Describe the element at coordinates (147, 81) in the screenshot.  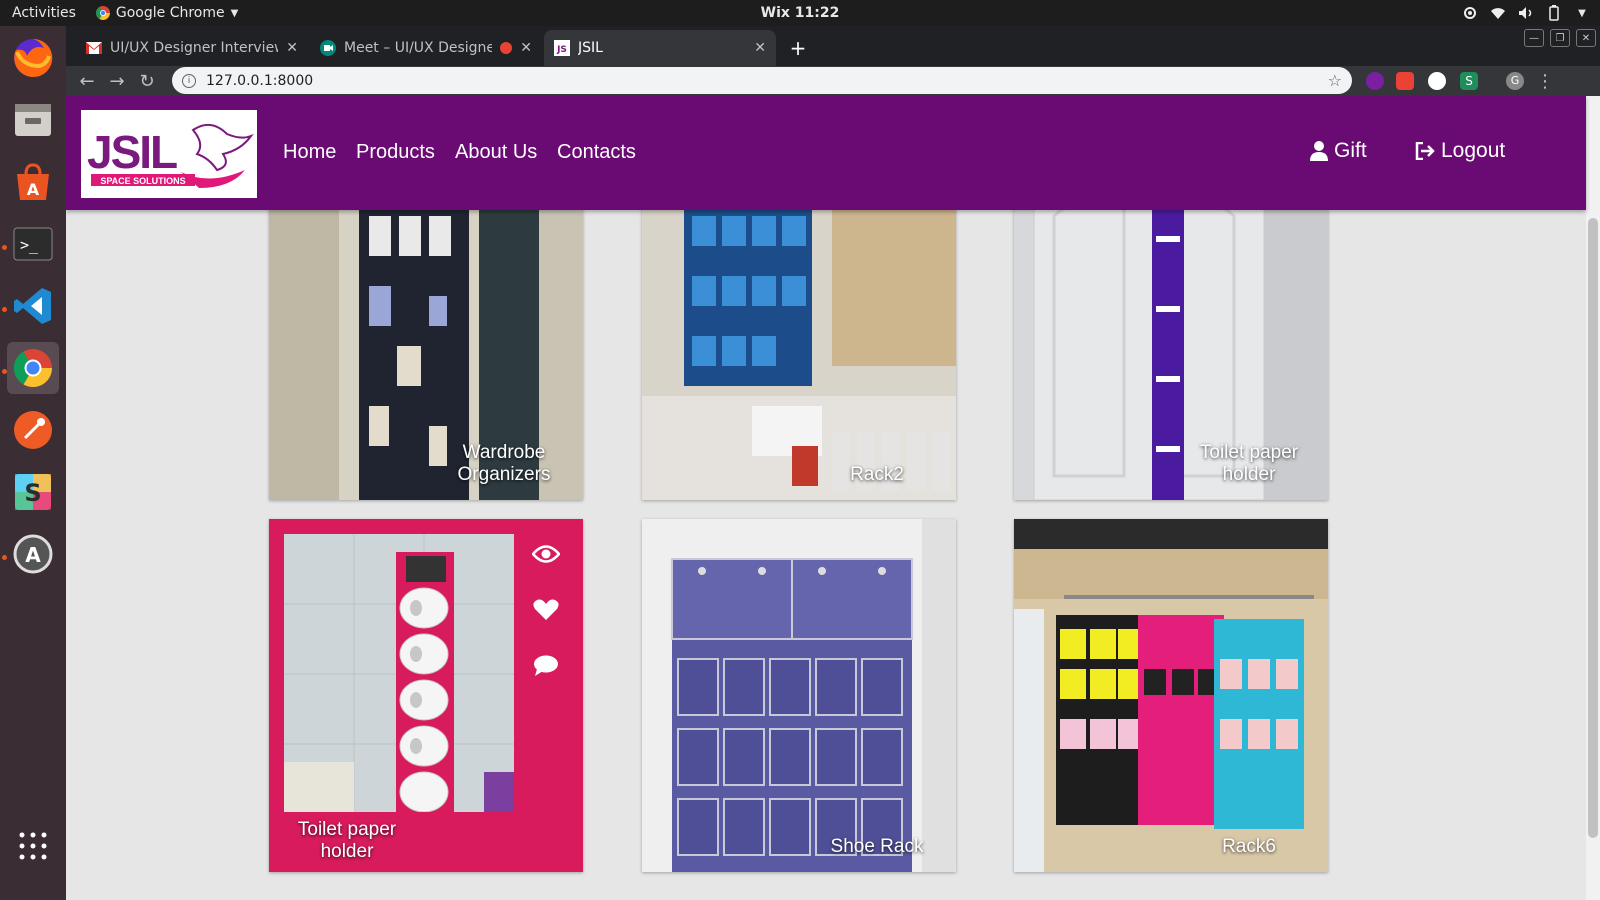
I see `reload-icon: ↻` at that location.